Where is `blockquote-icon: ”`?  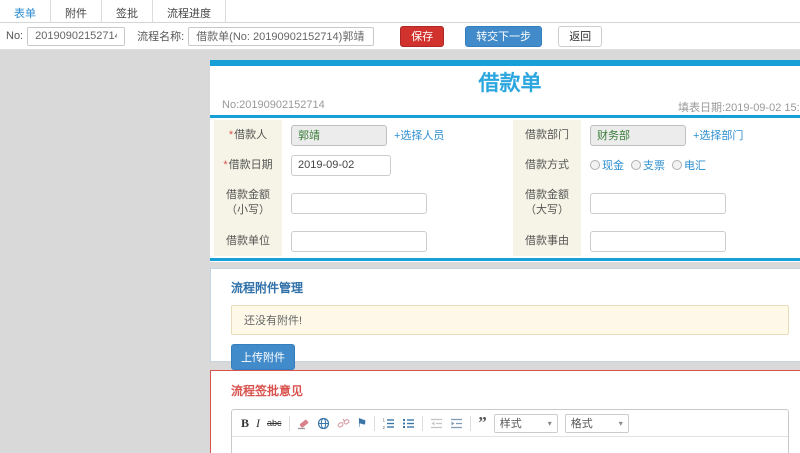
blockquote-icon: ” is located at coordinates (482, 422).